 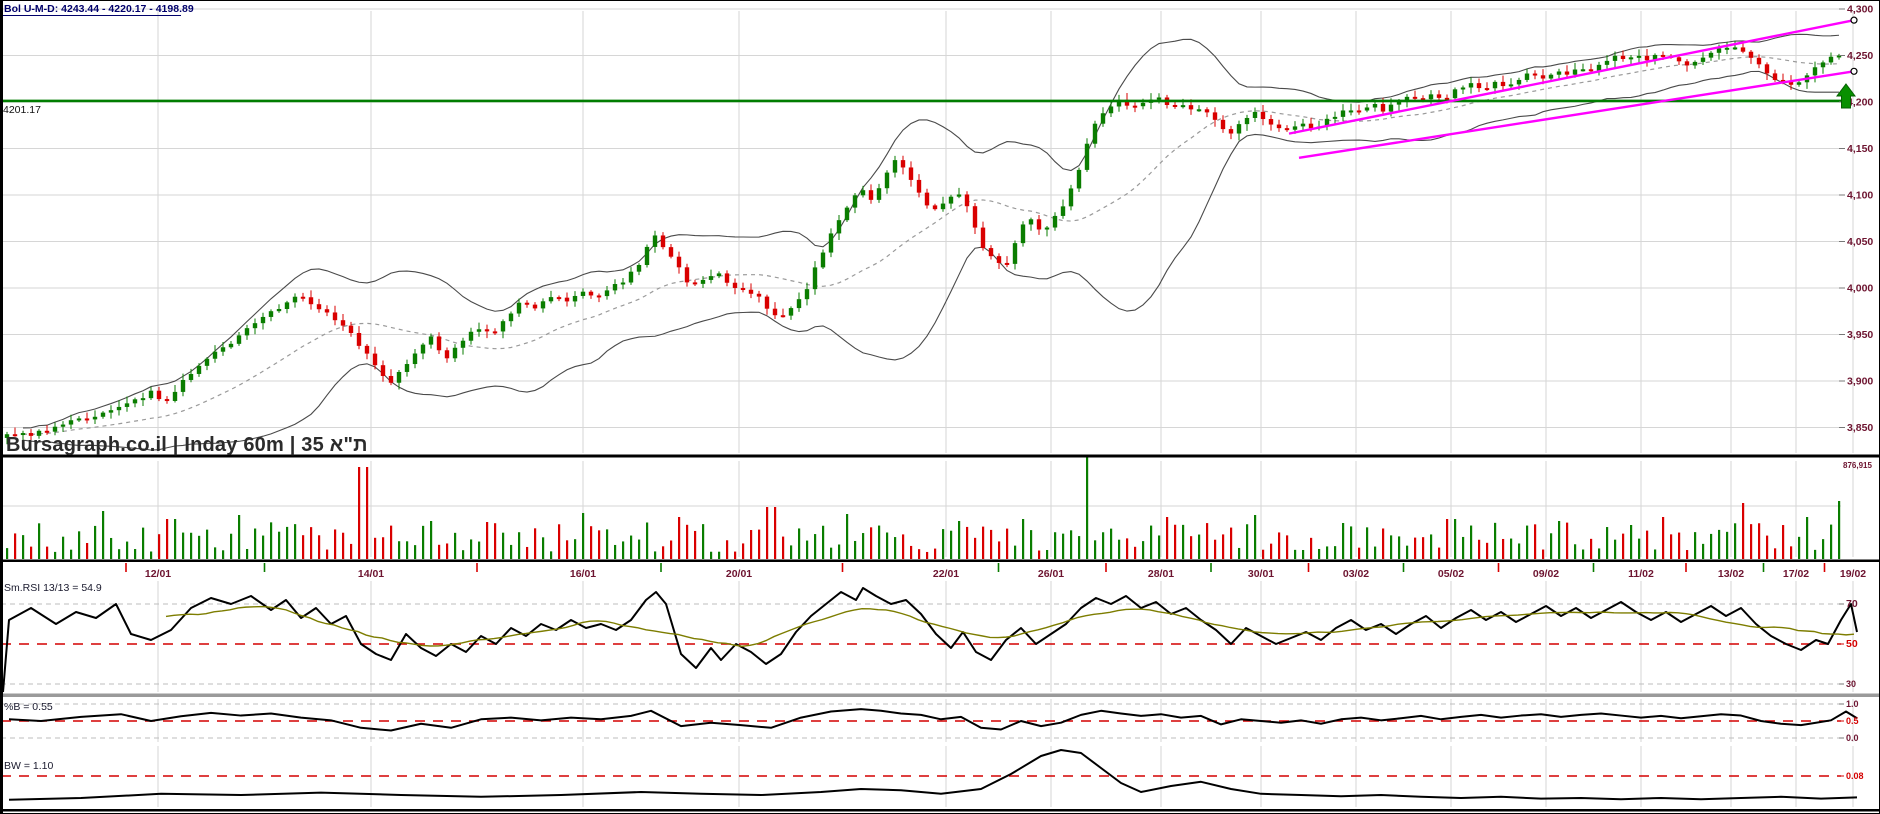 What do you see at coordinates (1860, 335) in the screenshot?
I see `price-axis-tick-label: 3,950` at bounding box center [1860, 335].